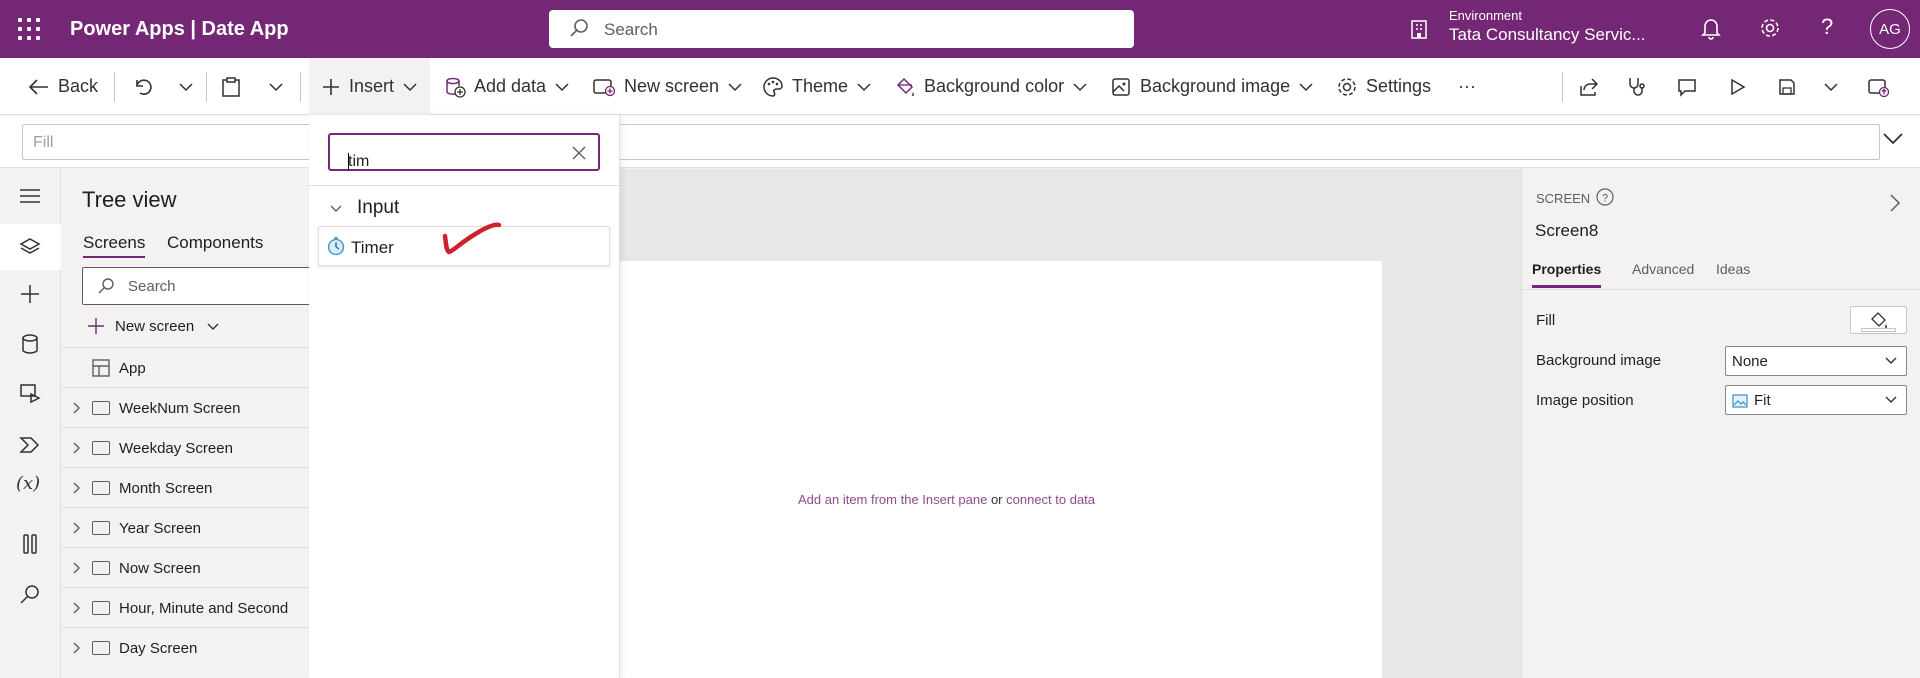 This screenshot has height=678, width=1920. I want to click on theme-button: Theme, so click(817, 86).